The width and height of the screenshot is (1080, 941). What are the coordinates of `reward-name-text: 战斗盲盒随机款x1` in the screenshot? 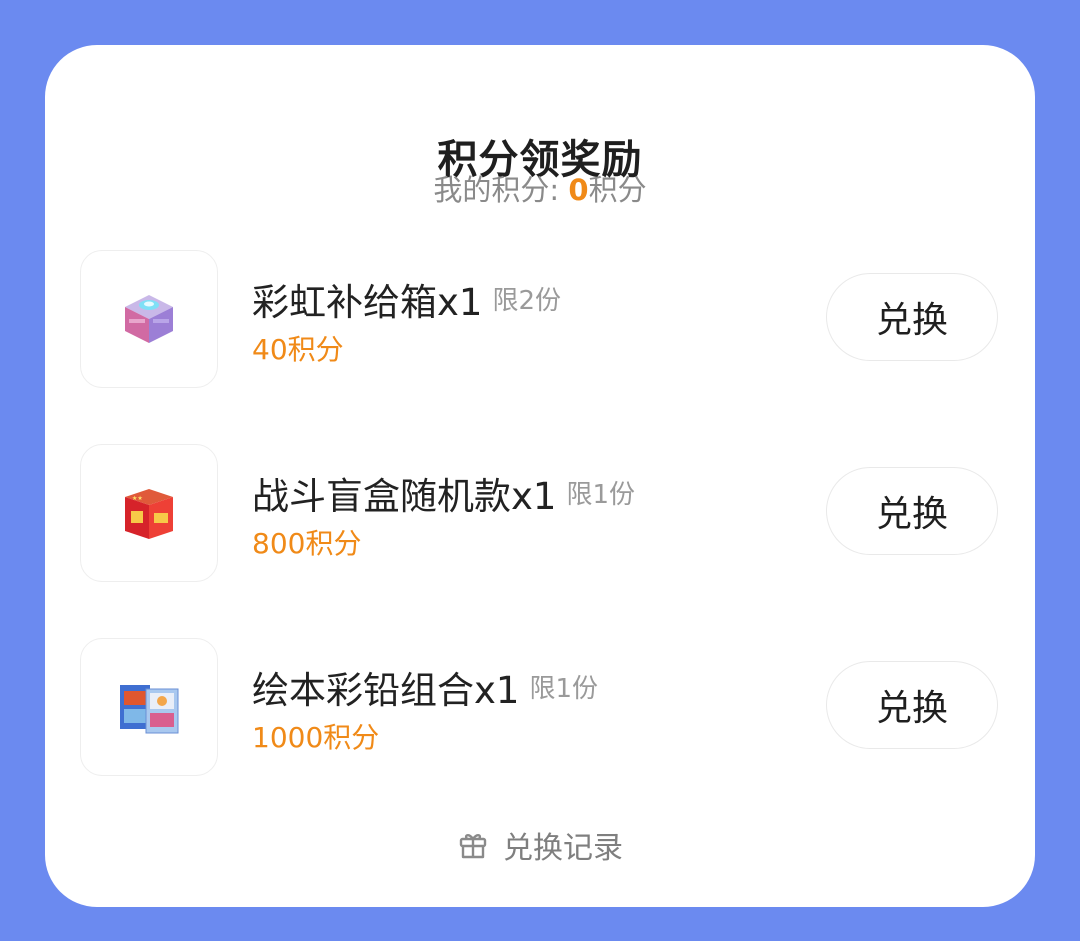 It's located at (404, 496).